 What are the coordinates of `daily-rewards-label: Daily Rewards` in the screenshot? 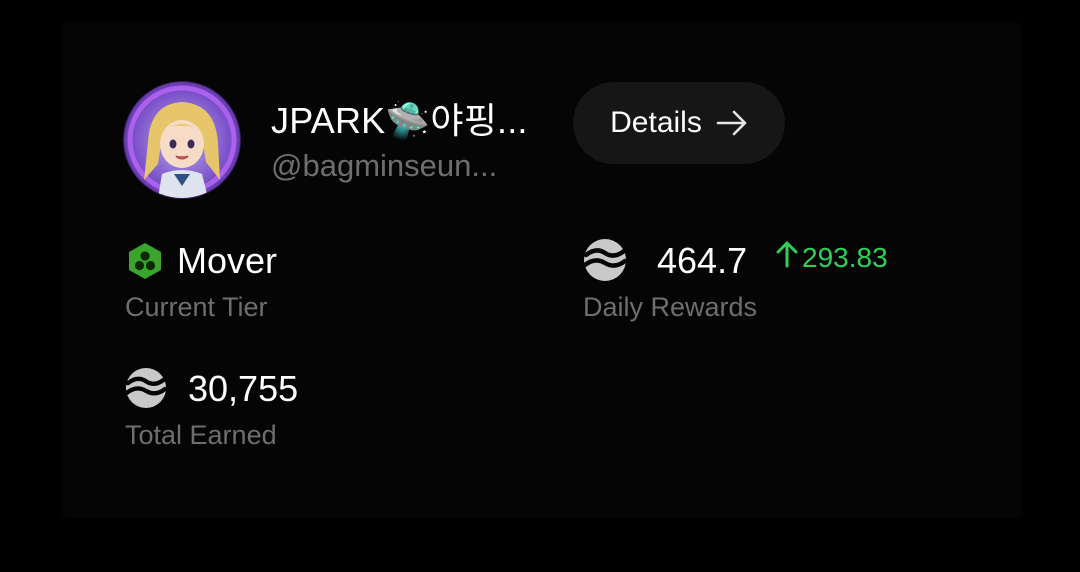 It's located at (670, 307).